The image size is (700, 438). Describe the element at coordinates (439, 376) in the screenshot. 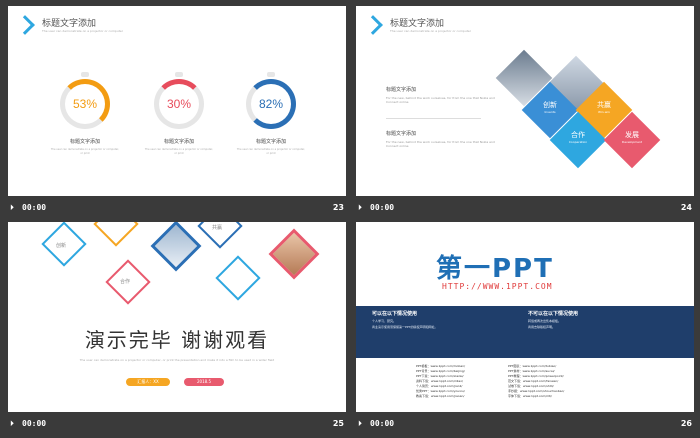

I see `resource-link: PPT下载：www.1ppt.com/xiazai/` at that location.